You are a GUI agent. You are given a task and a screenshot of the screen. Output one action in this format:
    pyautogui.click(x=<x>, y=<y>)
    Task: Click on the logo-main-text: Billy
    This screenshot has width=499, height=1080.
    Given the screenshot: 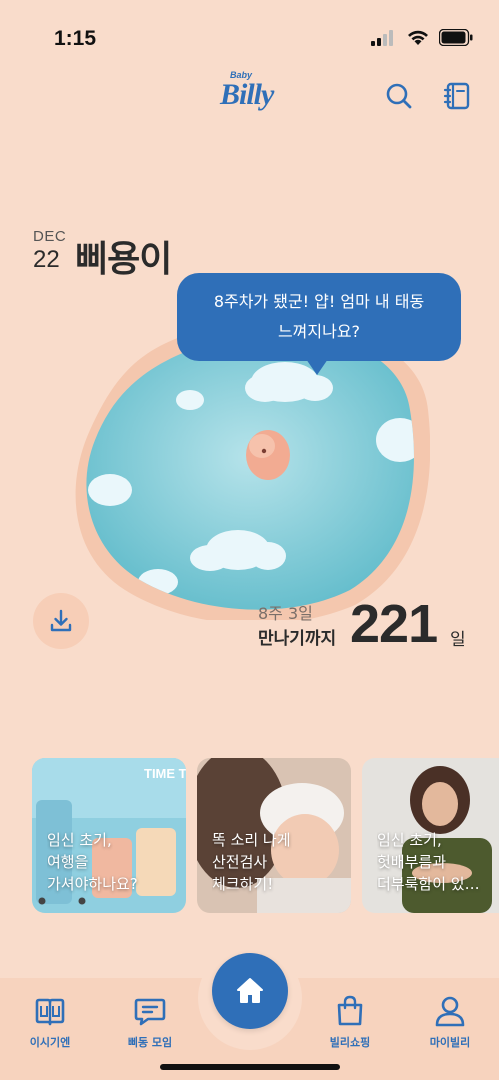 What is the action you would take?
    pyautogui.click(x=247, y=94)
    